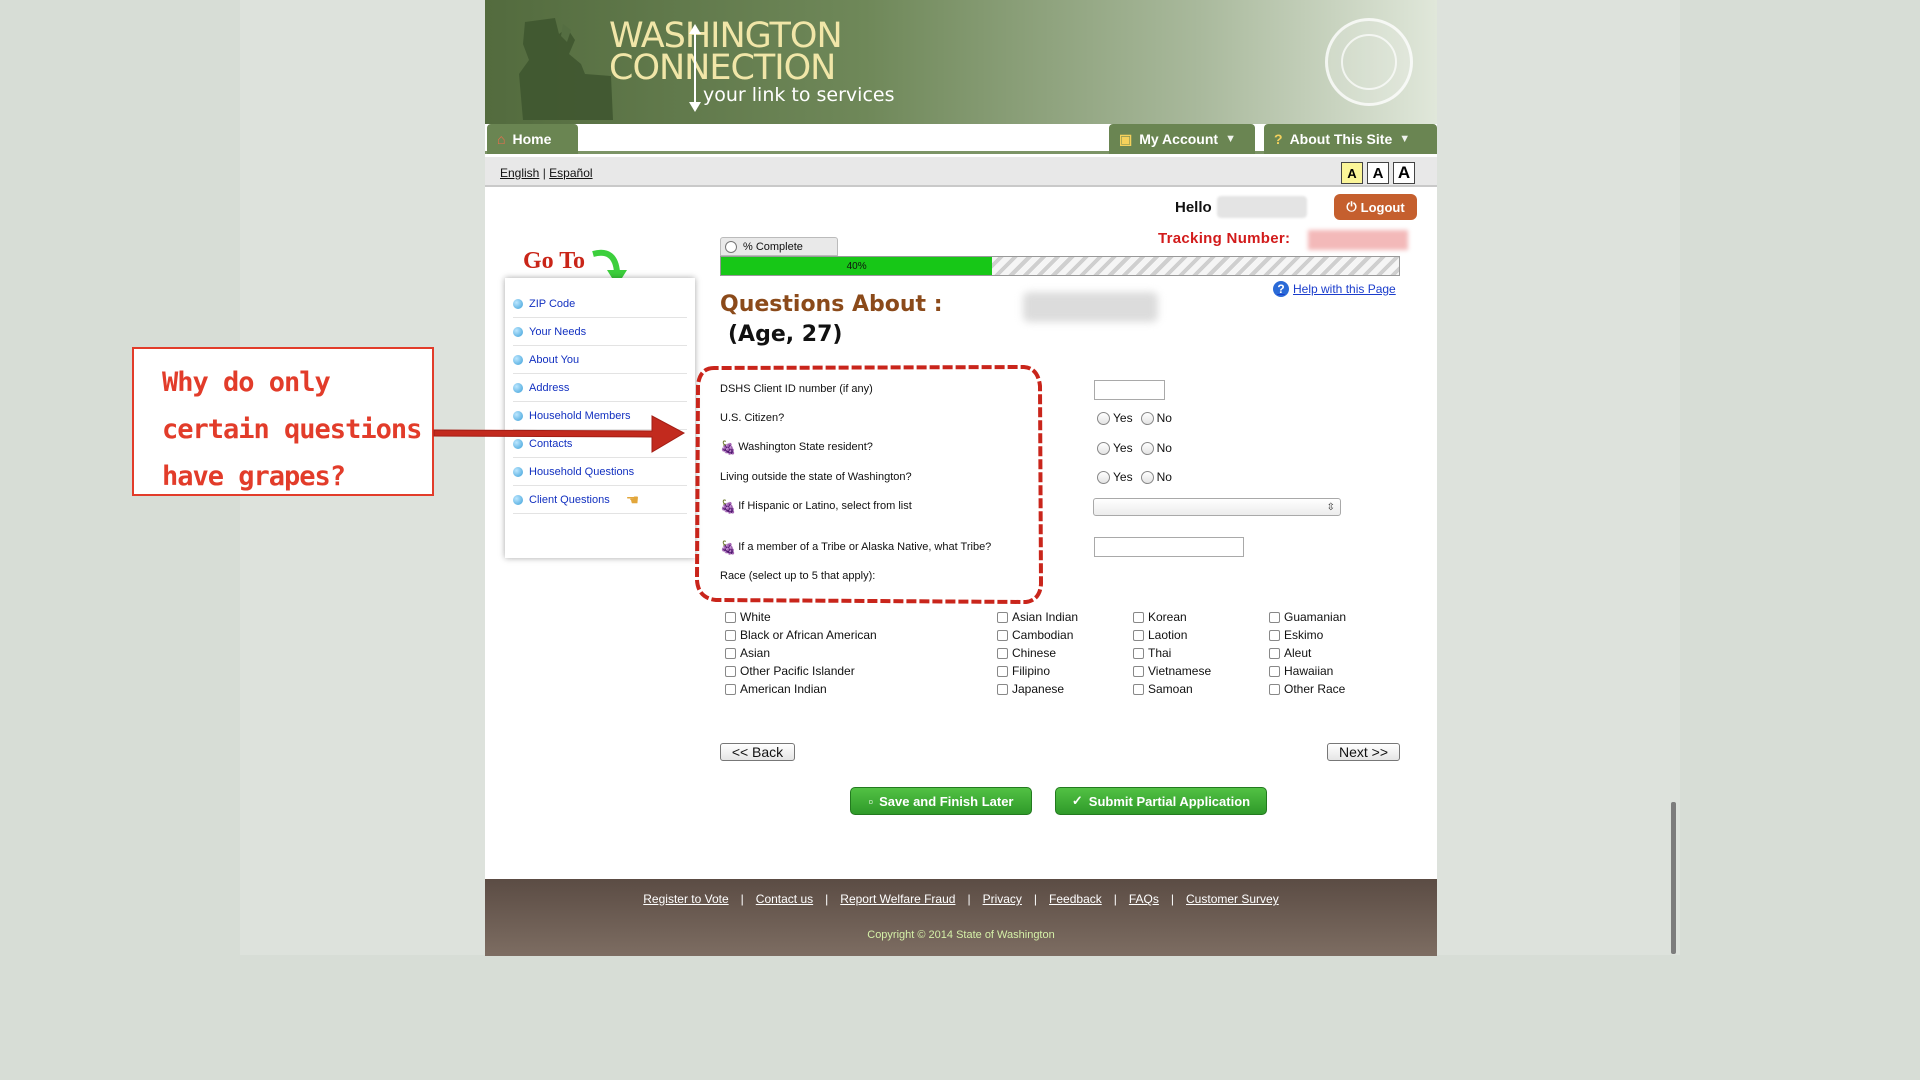  What do you see at coordinates (831, 304) in the screenshot?
I see `questions-title: Questions About :` at bounding box center [831, 304].